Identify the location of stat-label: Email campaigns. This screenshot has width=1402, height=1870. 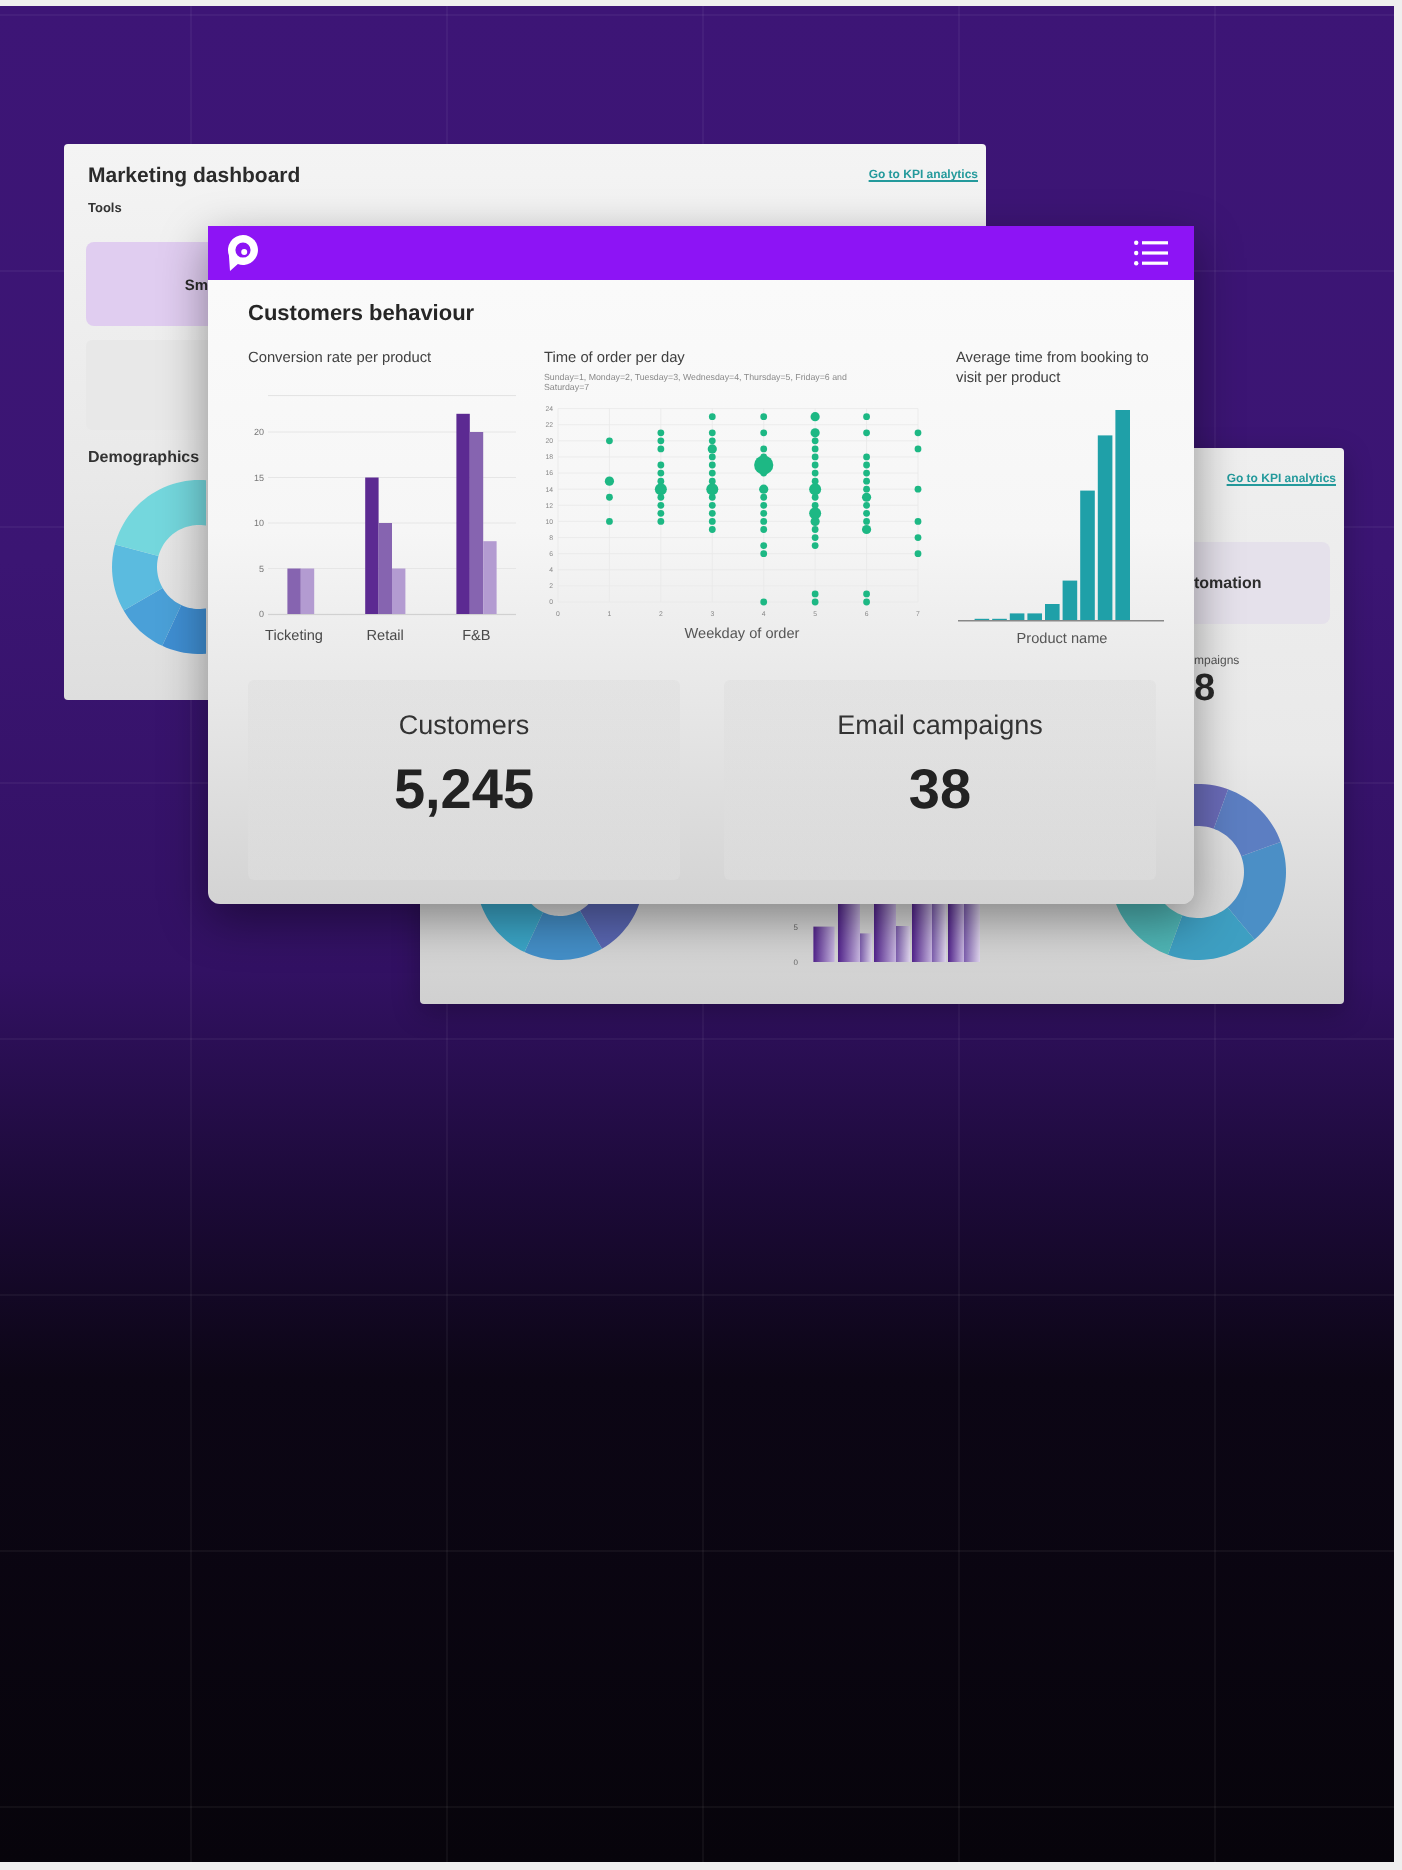
(940, 726).